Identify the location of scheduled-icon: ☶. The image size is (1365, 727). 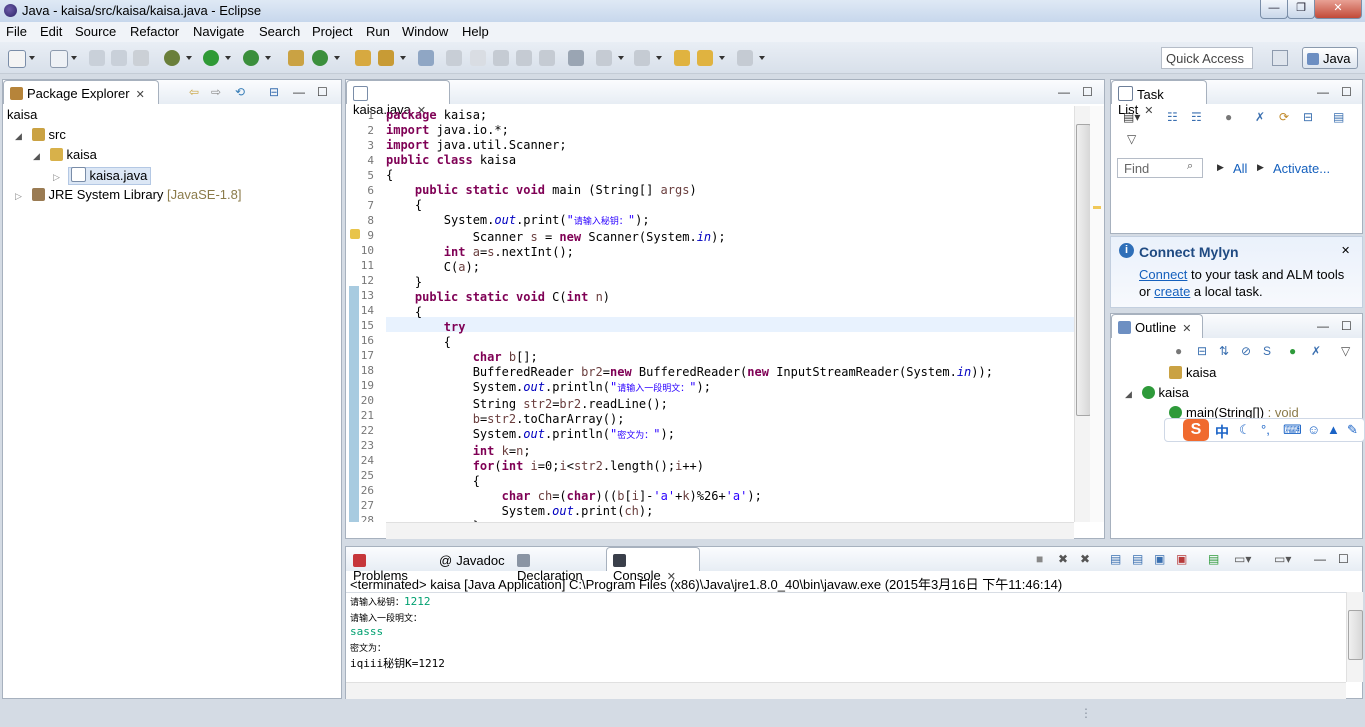
(1196, 117).